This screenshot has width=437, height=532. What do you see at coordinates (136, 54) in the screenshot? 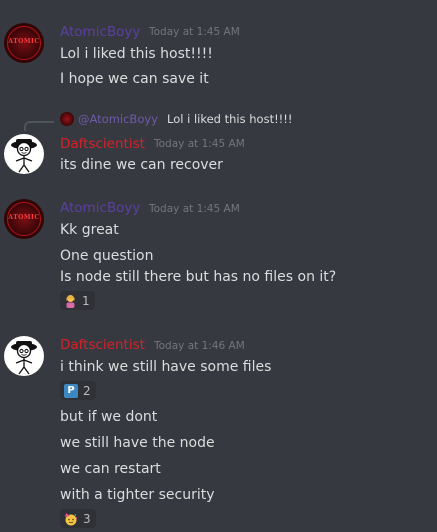
I see `message-text: Lol i liked this host!!!!` at bounding box center [136, 54].